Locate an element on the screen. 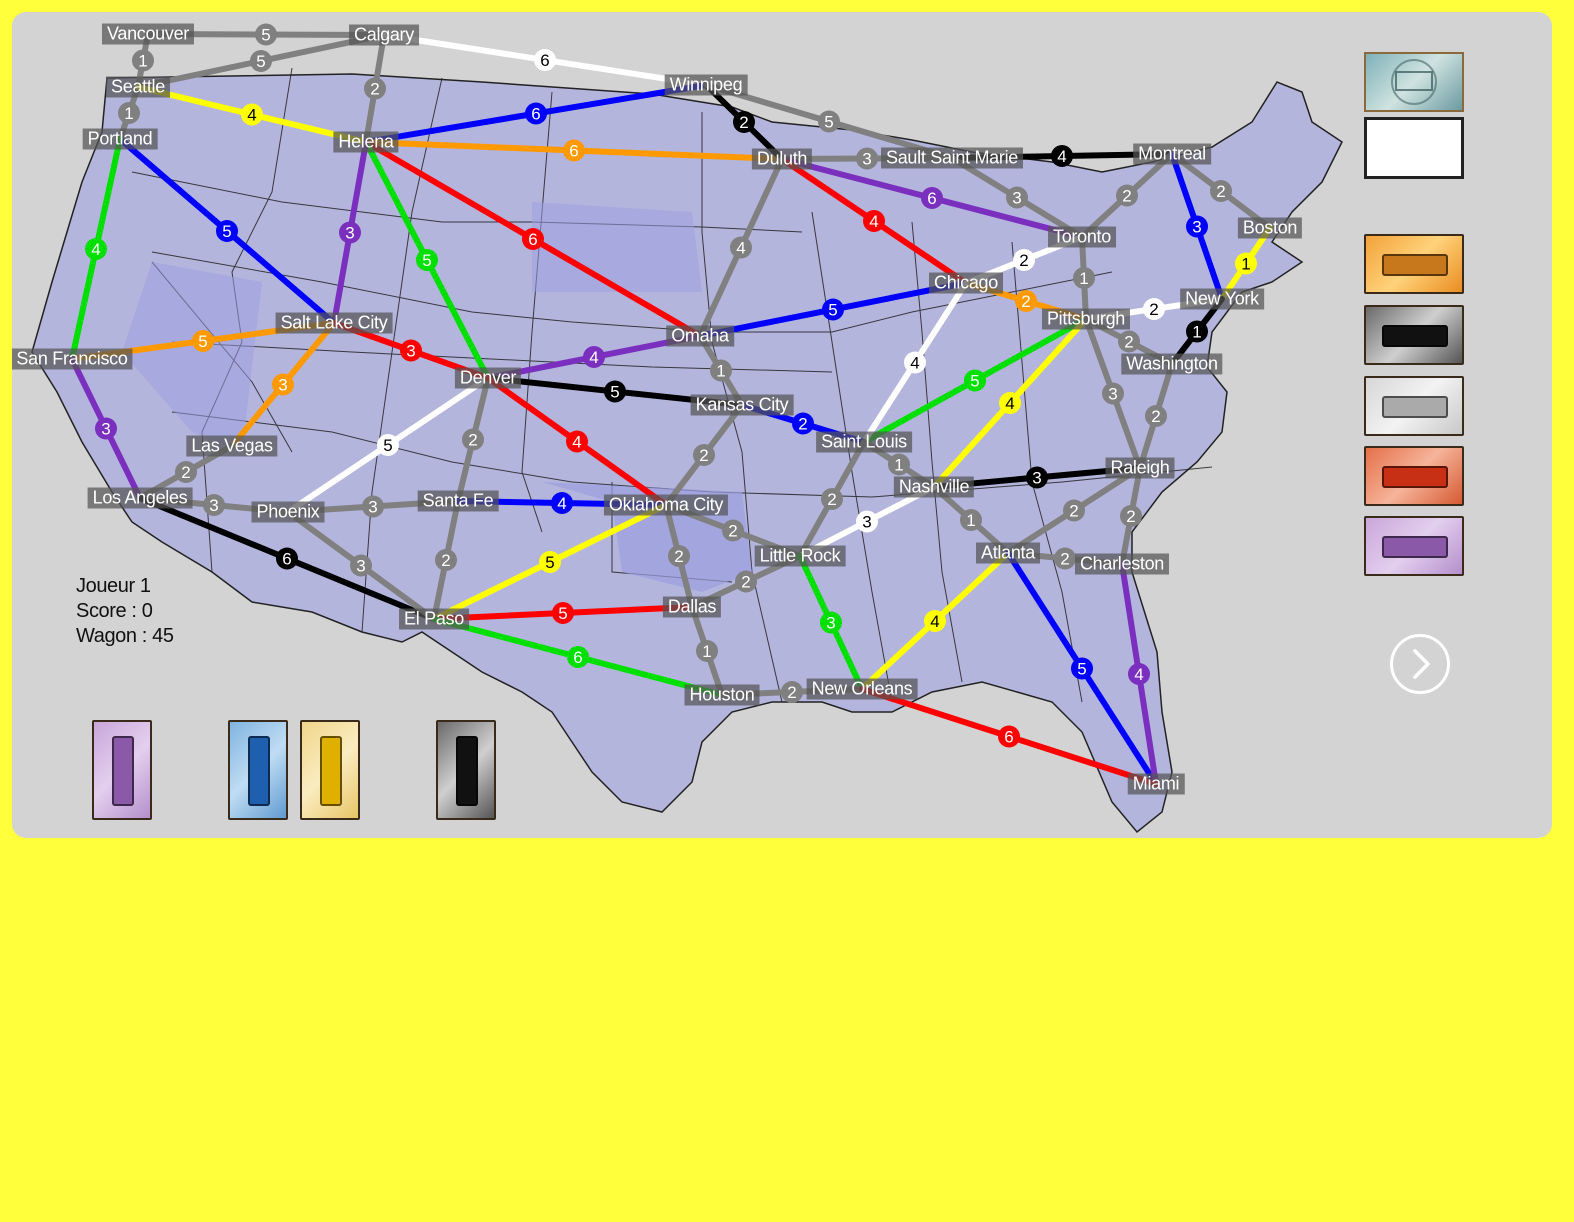 Image resolution: width=1574 pixels, height=1222 pixels. city-lasvegas: Las Vegas is located at coordinates (232, 446).